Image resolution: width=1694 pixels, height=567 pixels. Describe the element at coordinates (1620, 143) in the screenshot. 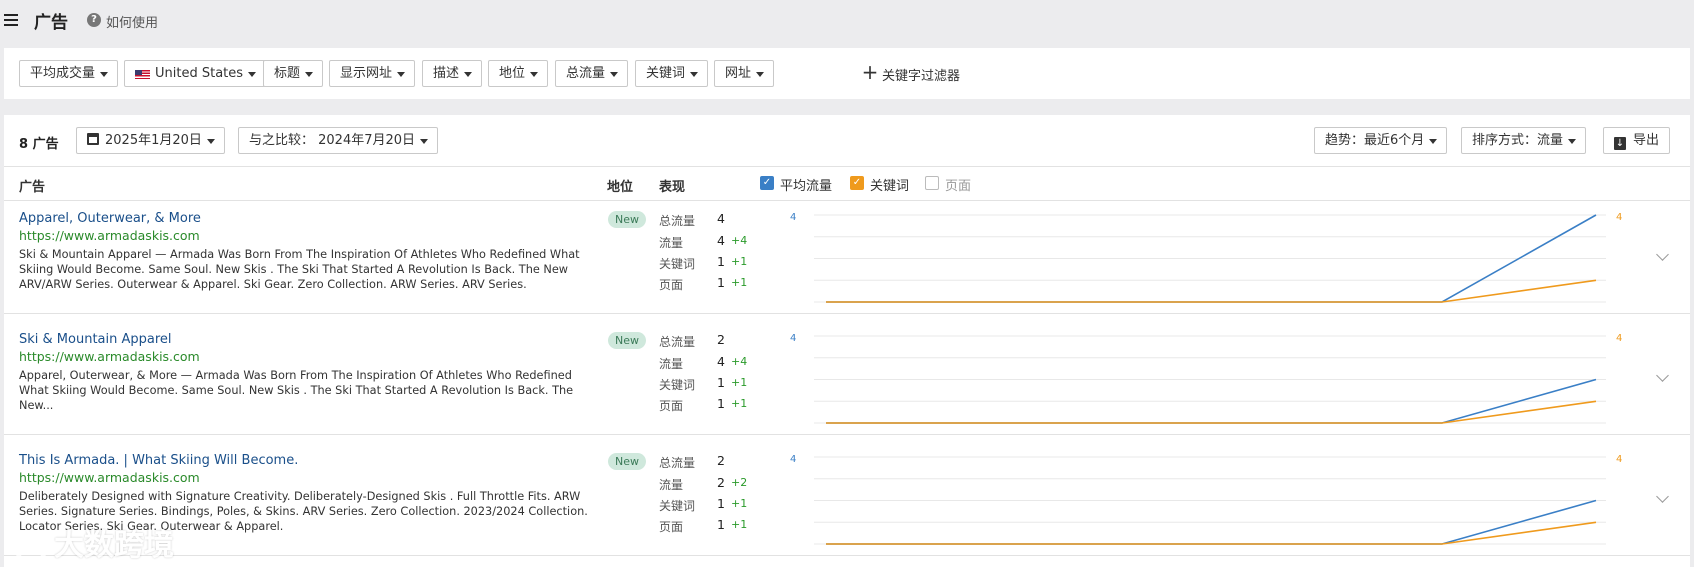

I see `download-icon: ↓` at that location.